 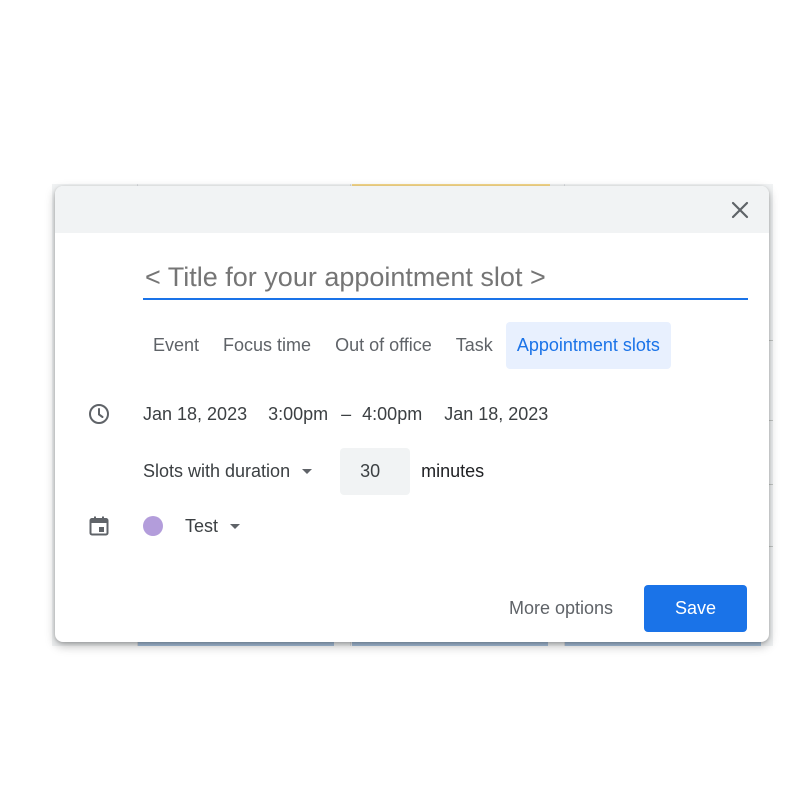 I want to click on more-options-button: More options, so click(x=561, y=608).